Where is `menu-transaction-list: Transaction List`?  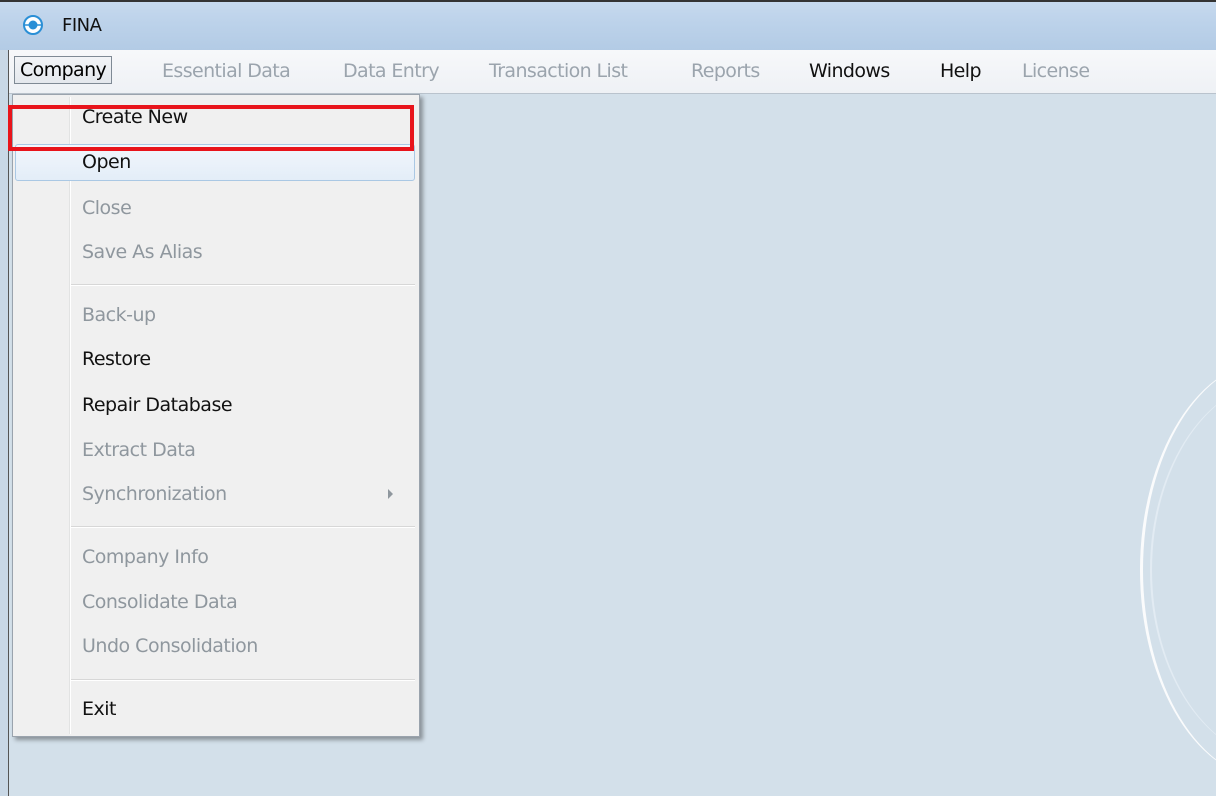
menu-transaction-list: Transaction List is located at coordinates (558, 71).